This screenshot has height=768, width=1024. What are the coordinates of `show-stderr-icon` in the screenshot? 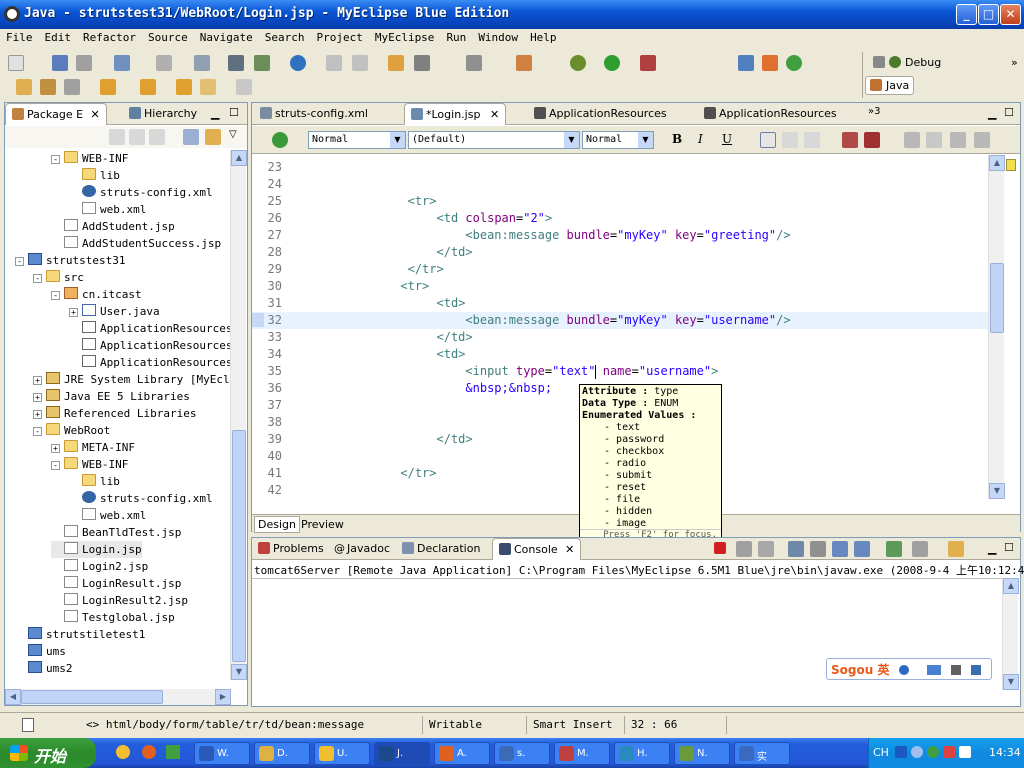 It's located at (862, 549).